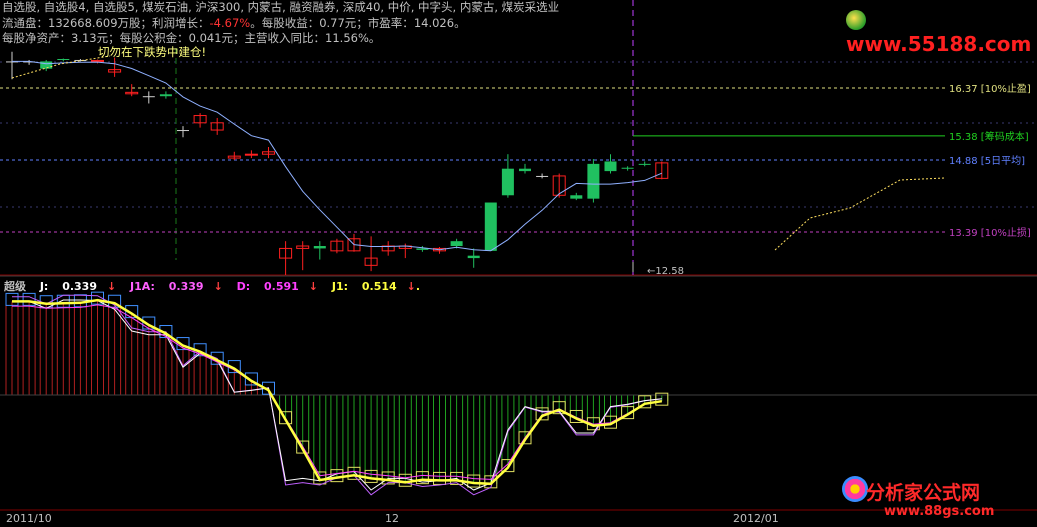  Describe the element at coordinates (338, 23) in the screenshot. I see `value-eps: 0.77元` at that location.